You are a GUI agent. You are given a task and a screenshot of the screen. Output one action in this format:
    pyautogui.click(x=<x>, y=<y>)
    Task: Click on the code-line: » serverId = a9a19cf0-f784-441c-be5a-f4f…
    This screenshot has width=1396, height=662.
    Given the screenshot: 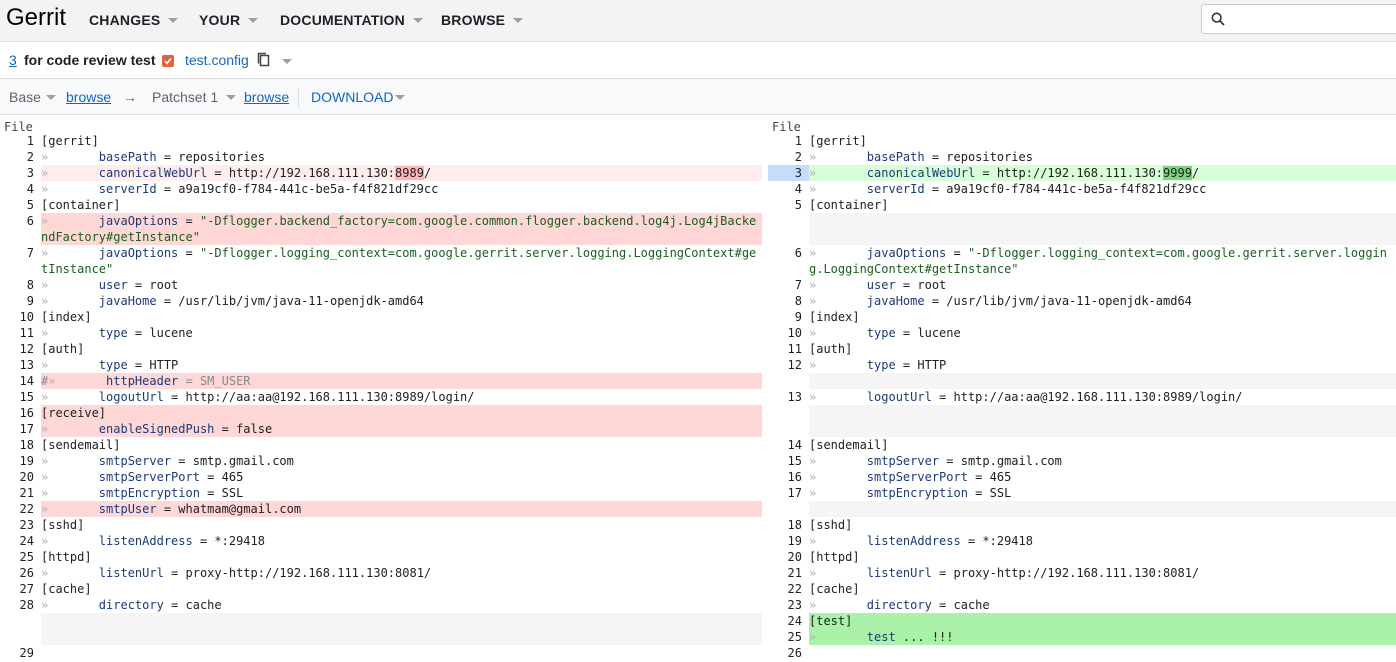 What is the action you would take?
    pyautogui.click(x=1102, y=189)
    